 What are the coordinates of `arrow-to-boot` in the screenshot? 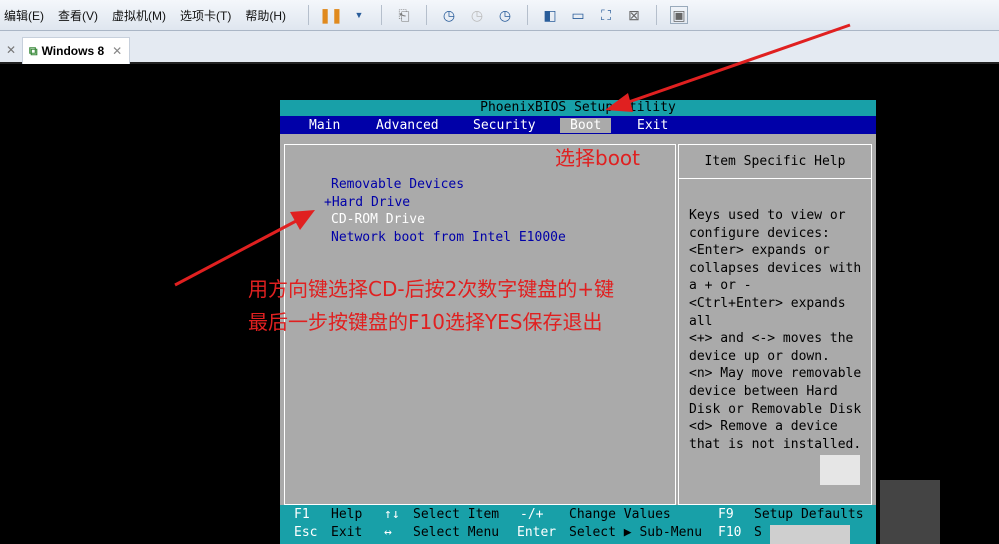 It's located at (735, 65).